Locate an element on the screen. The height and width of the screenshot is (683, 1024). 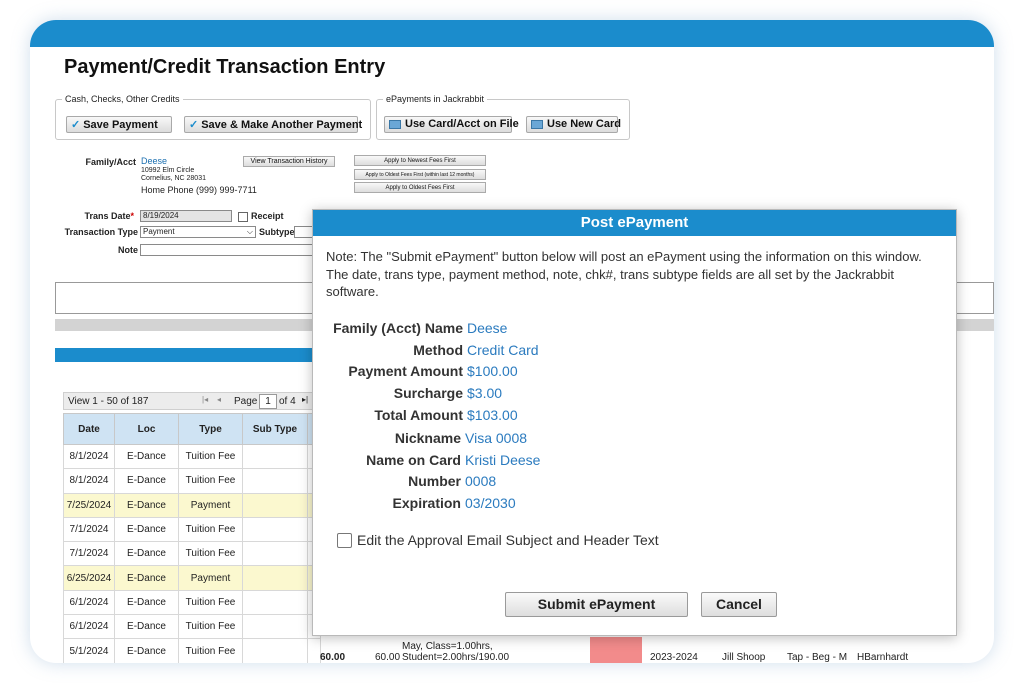
page-label: Page is located at coordinates (246, 401).